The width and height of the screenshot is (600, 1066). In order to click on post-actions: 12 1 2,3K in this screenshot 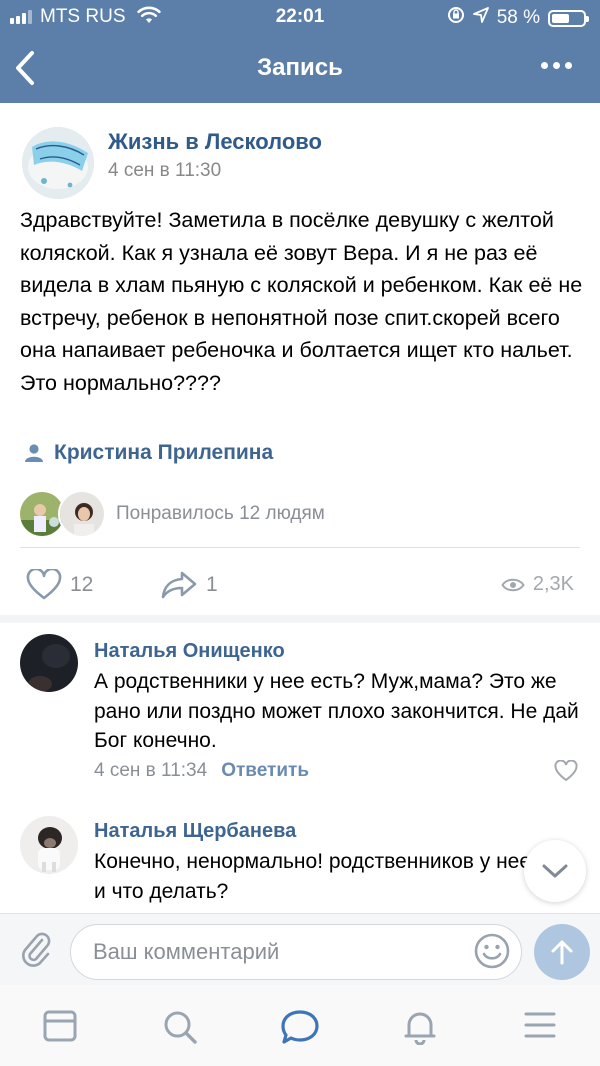, I will do `click(300, 586)`.